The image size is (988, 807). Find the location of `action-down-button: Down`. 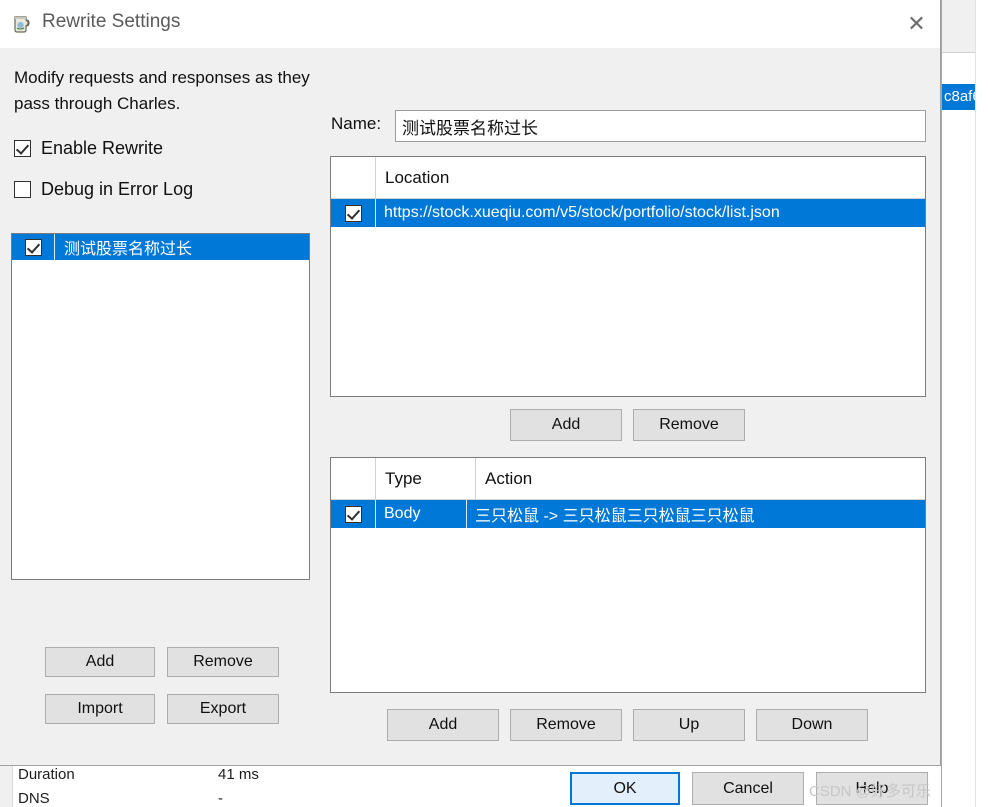

action-down-button: Down is located at coordinates (812, 725).